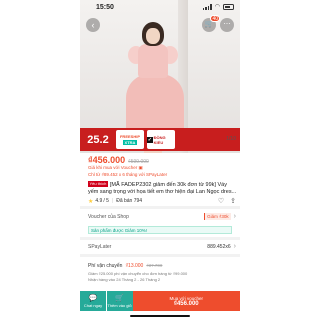 This screenshot has width=320, height=320. What do you see at coordinates (153, 36) in the screenshot?
I see `photo-model-face` at bounding box center [153, 36].